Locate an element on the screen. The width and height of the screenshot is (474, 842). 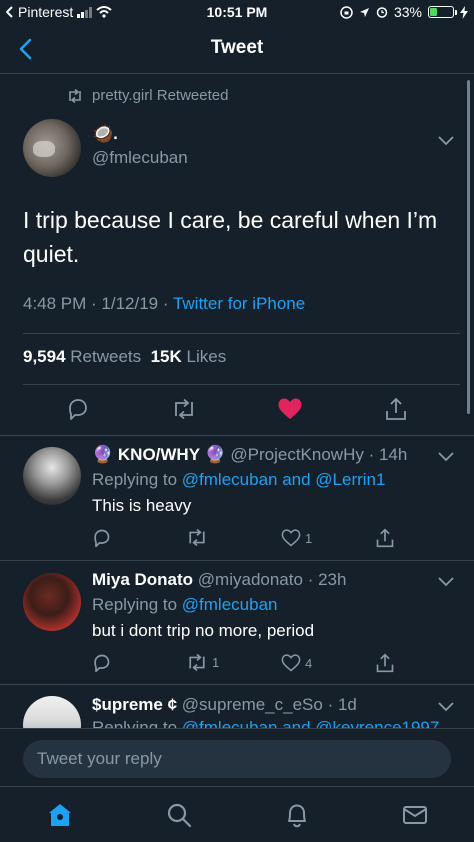
reply-time: · 14h is located at coordinates (388, 454).